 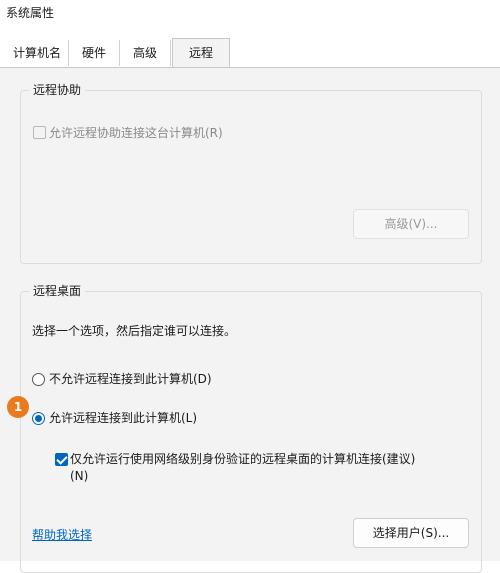 I want to click on nla-label: 仅允许运行使用网络级别身份验证的远程桌面的计算机连接(建议), so click(x=243, y=459).